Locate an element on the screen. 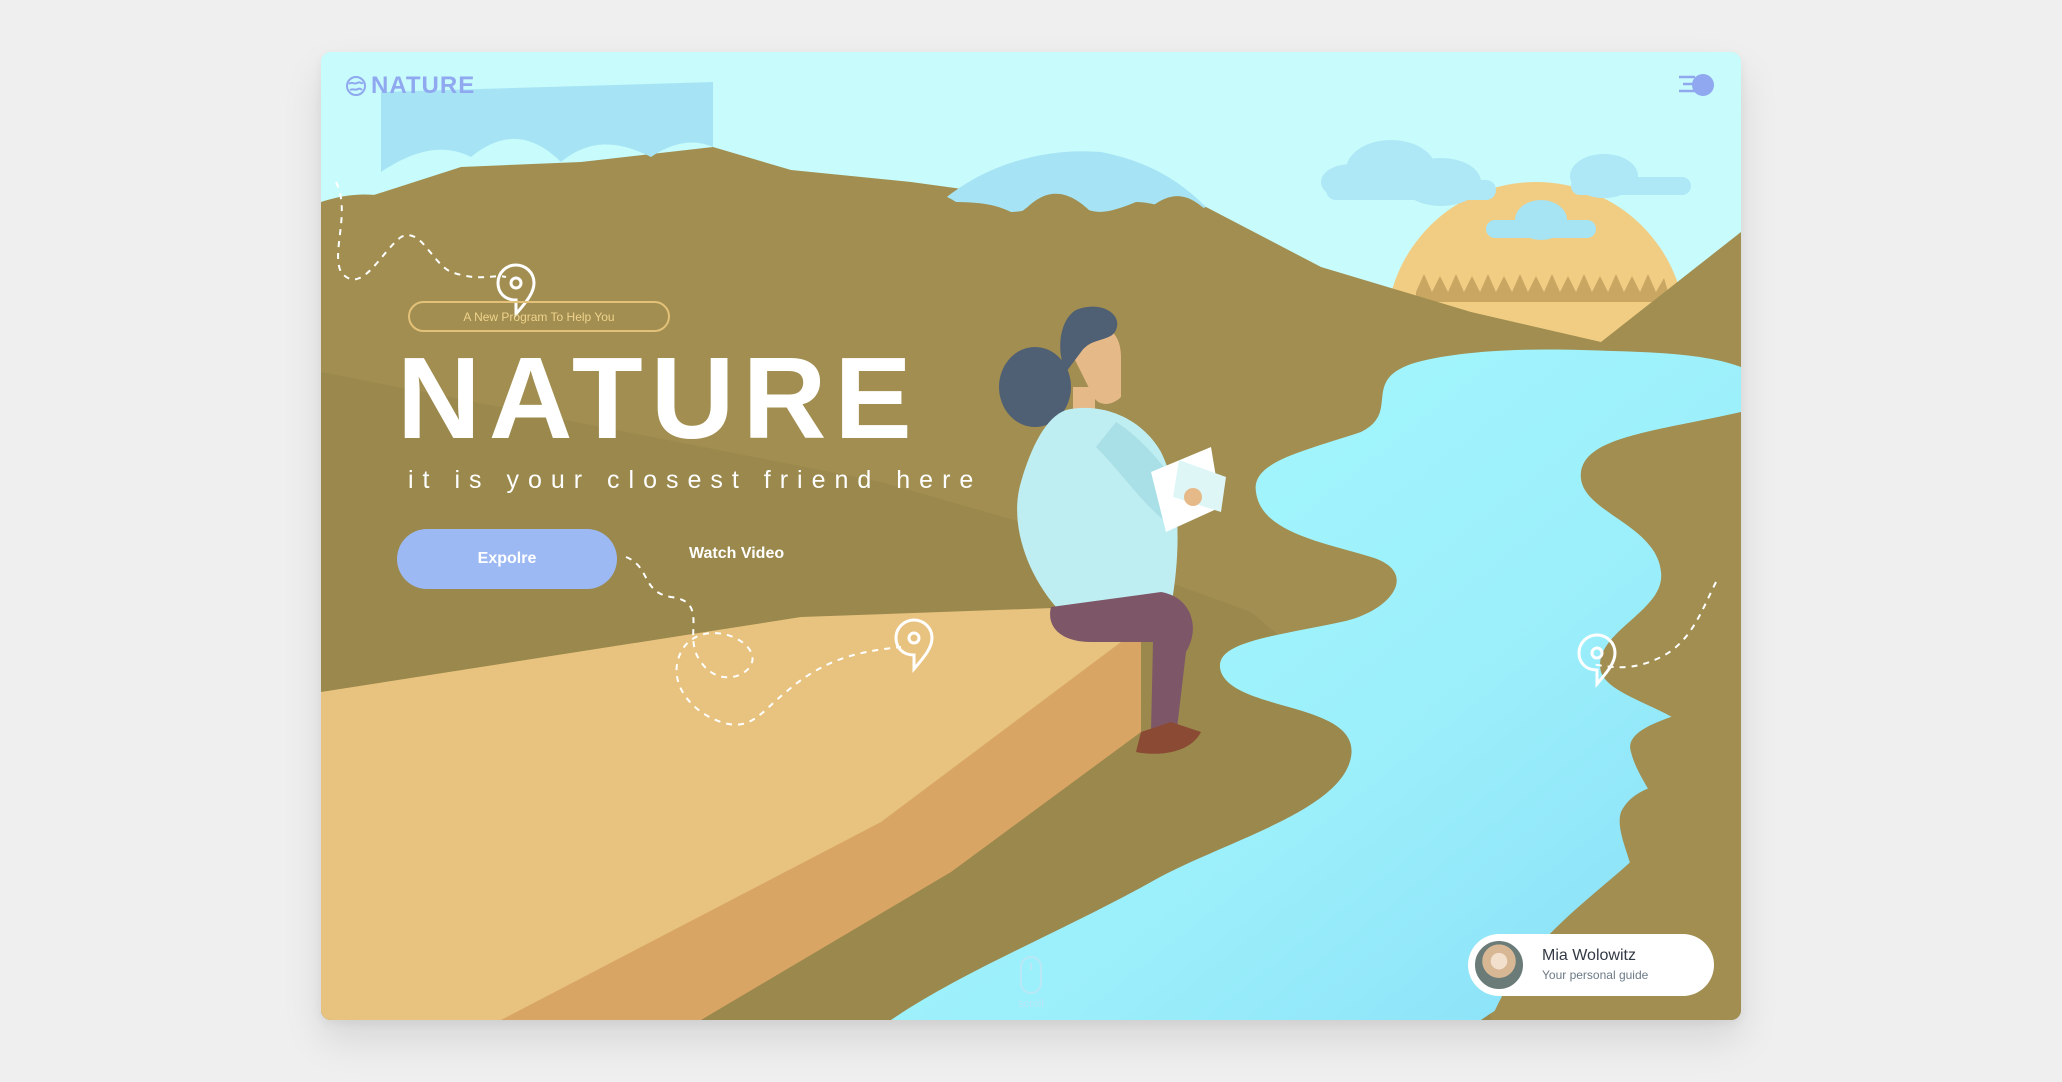 This screenshot has width=2062, height=1082. brand-logo: NATURE is located at coordinates (410, 86).